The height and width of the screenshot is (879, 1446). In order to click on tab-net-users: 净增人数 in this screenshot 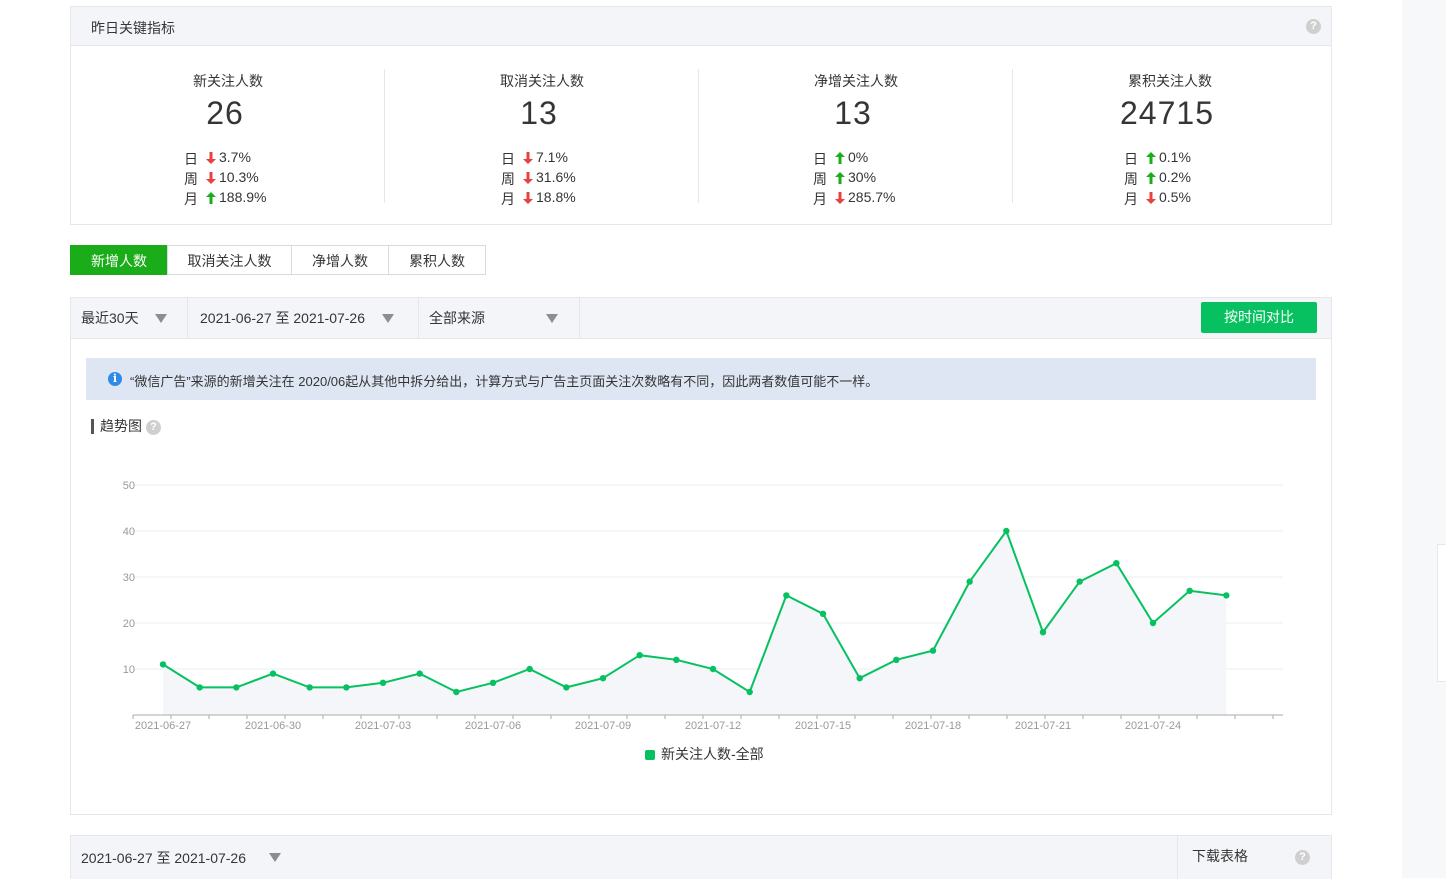, I will do `click(340, 260)`.